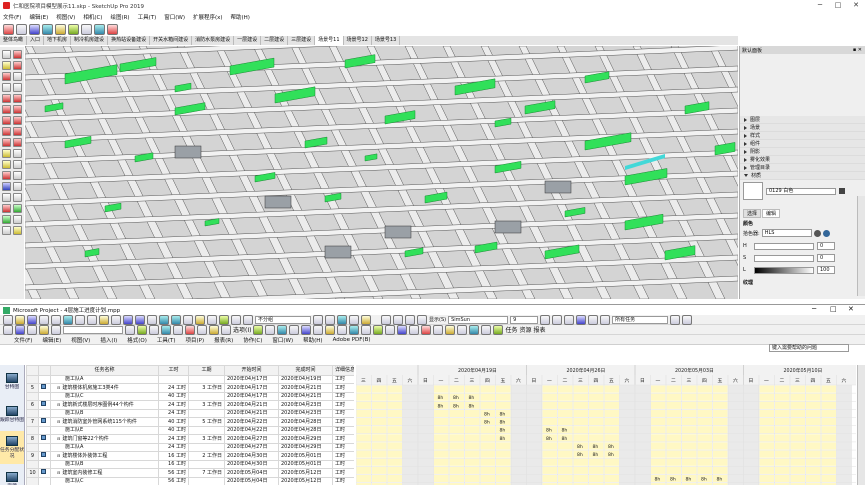 Image resolution: width=865 pixels, height=485 pixels. What do you see at coordinates (190, 430) in the screenshot?
I see `table-row: 施工队E 40 工时 2020年04月22日 2020年04月28日 工时` at bounding box center [190, 430].